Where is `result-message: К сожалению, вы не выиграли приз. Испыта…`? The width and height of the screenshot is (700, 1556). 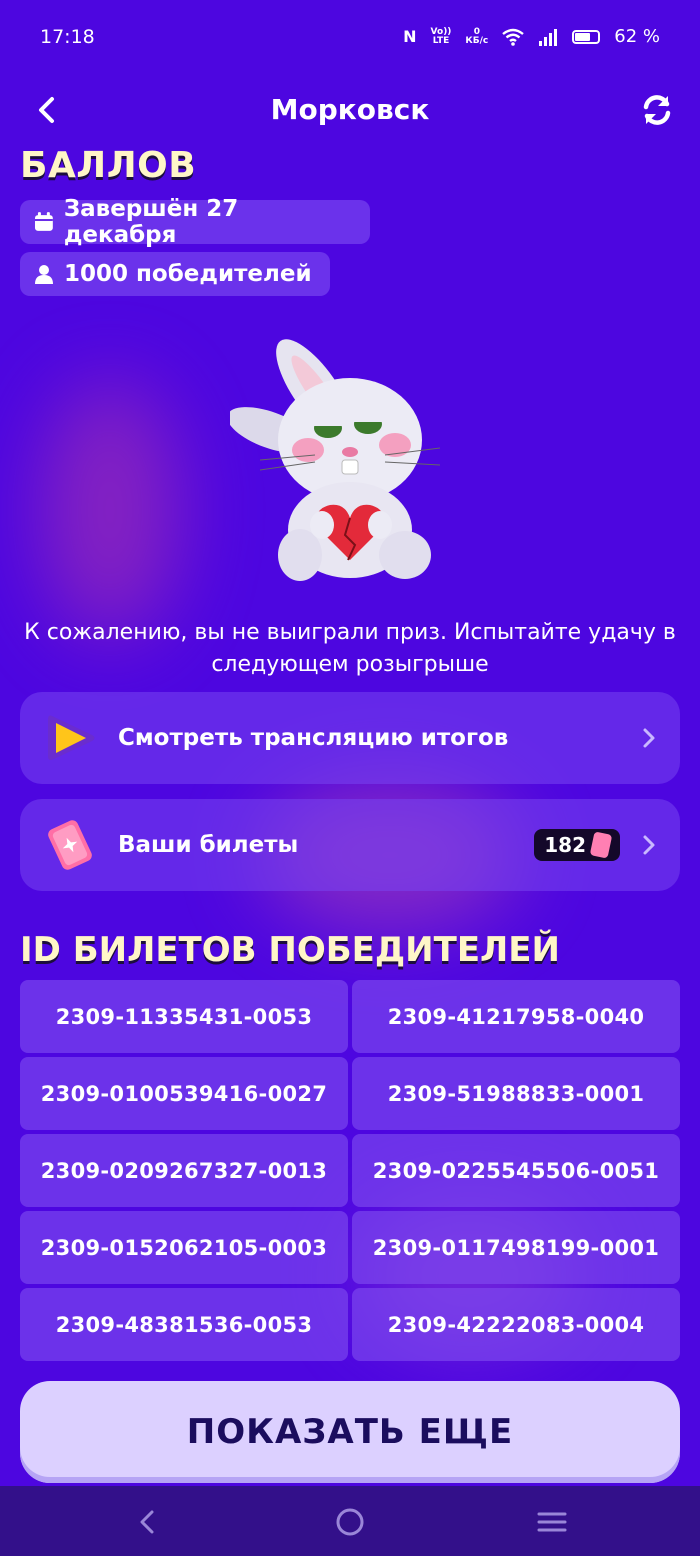
result-message: К сожалению, вы не выиграли приз. Испыта… is located at coordinates (350, 648).